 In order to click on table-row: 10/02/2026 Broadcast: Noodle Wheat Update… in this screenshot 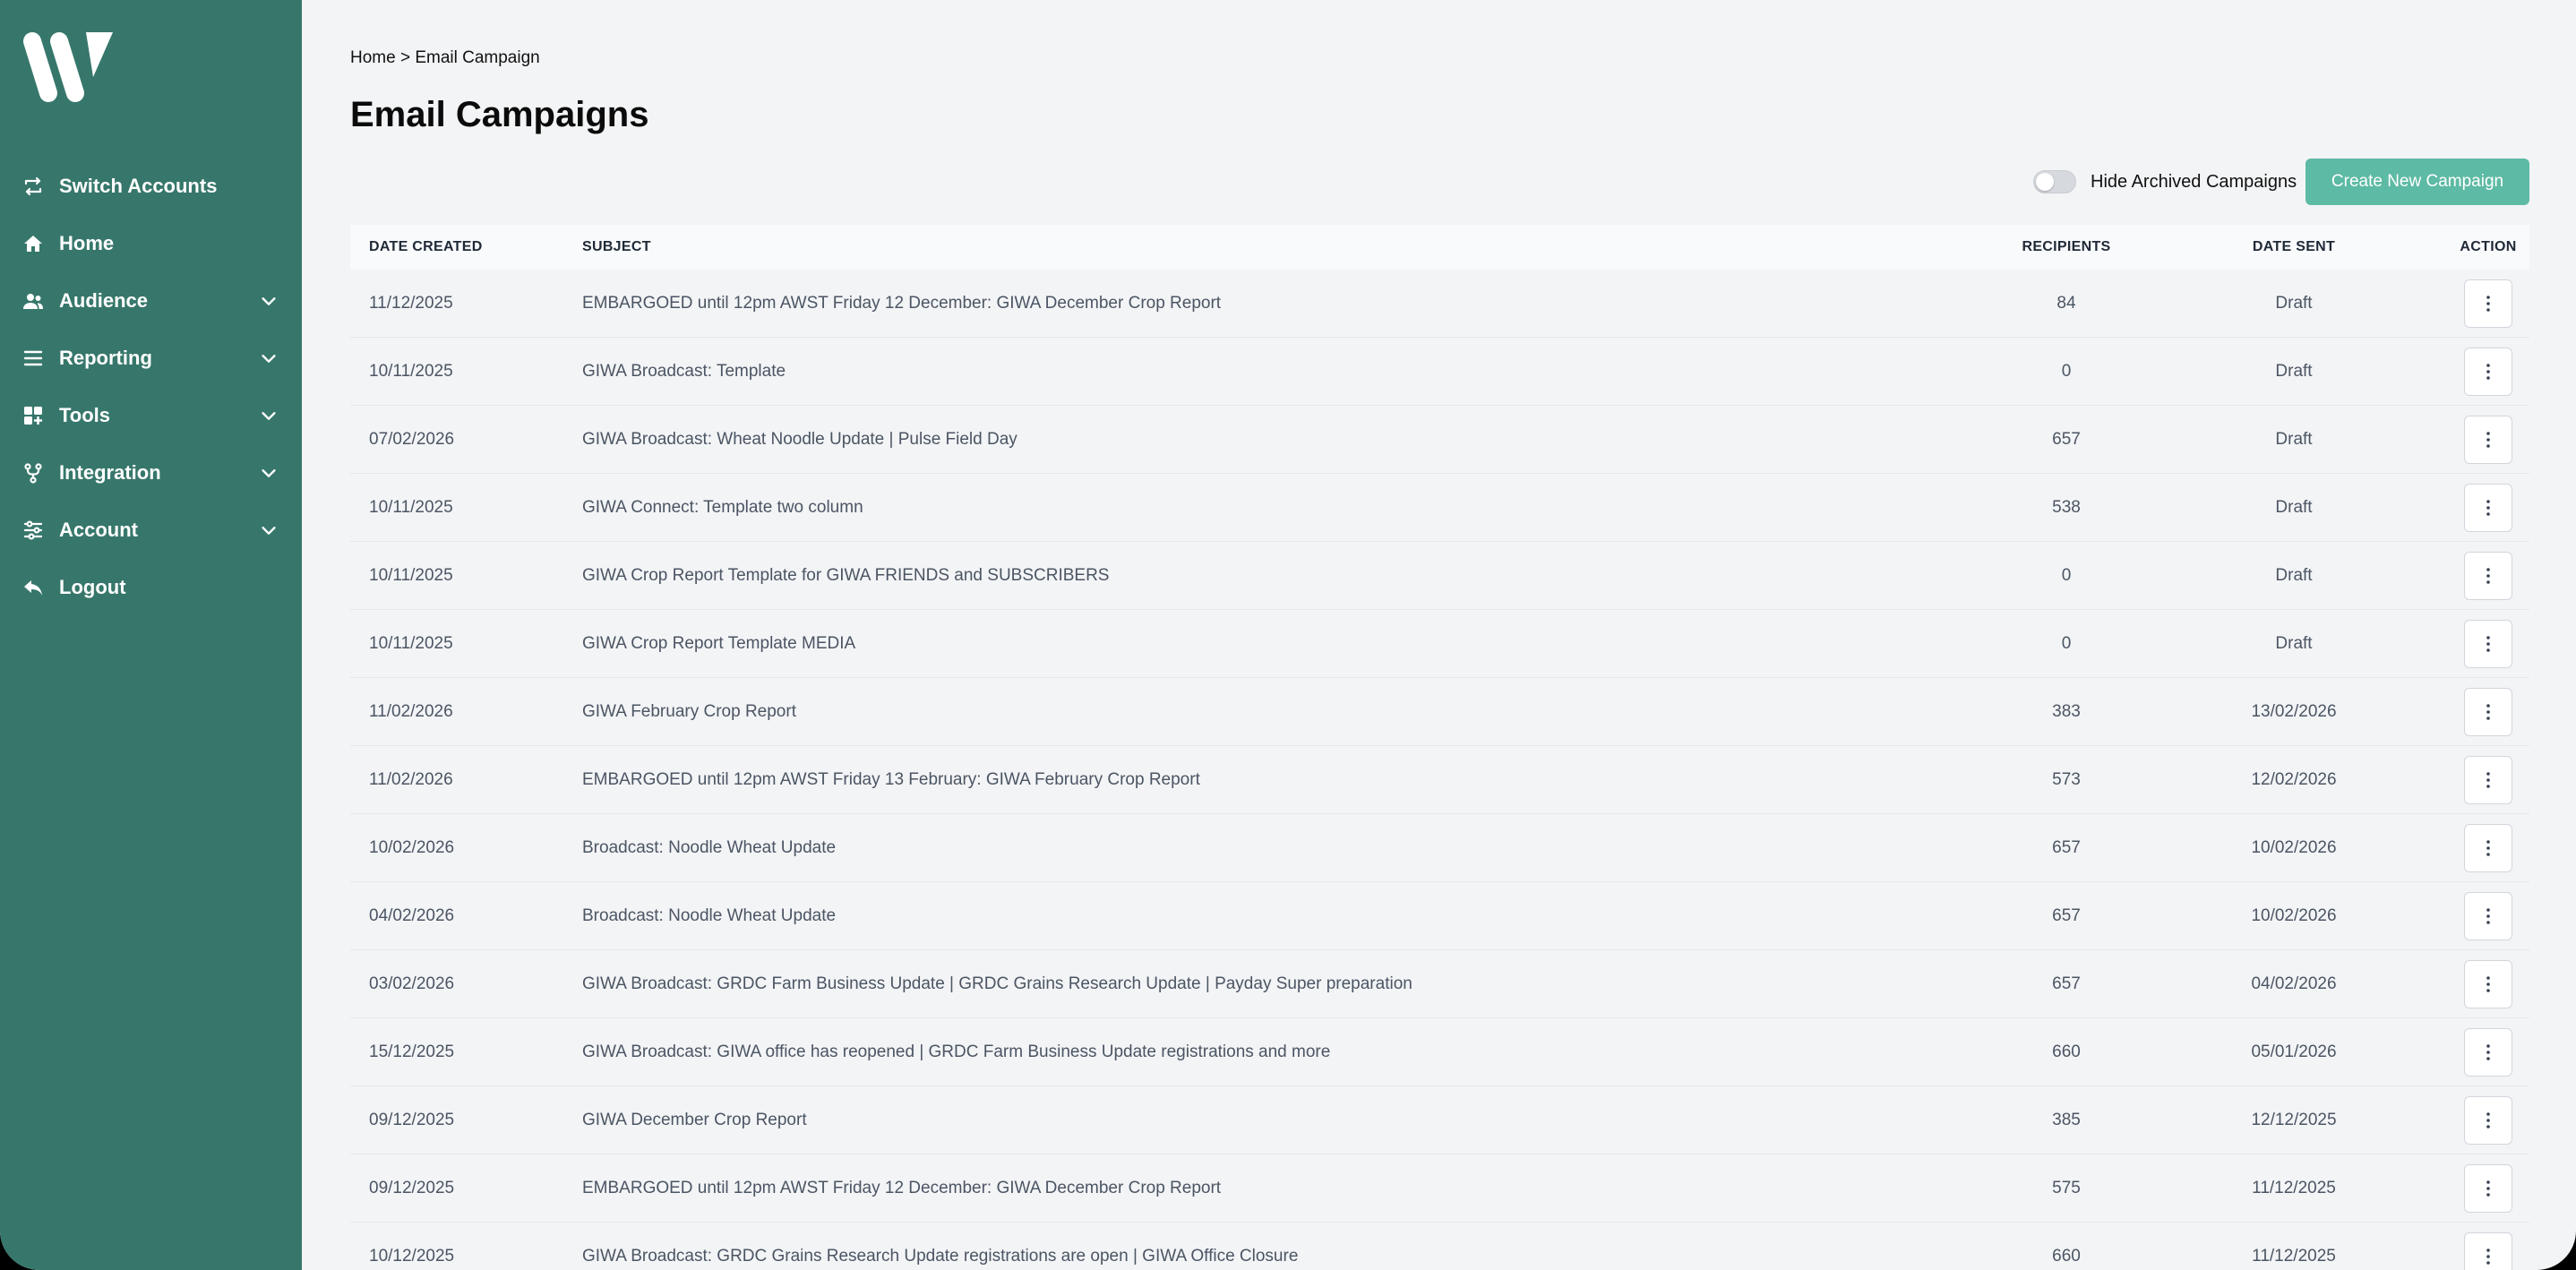, I will do `click(1439, 848)`.